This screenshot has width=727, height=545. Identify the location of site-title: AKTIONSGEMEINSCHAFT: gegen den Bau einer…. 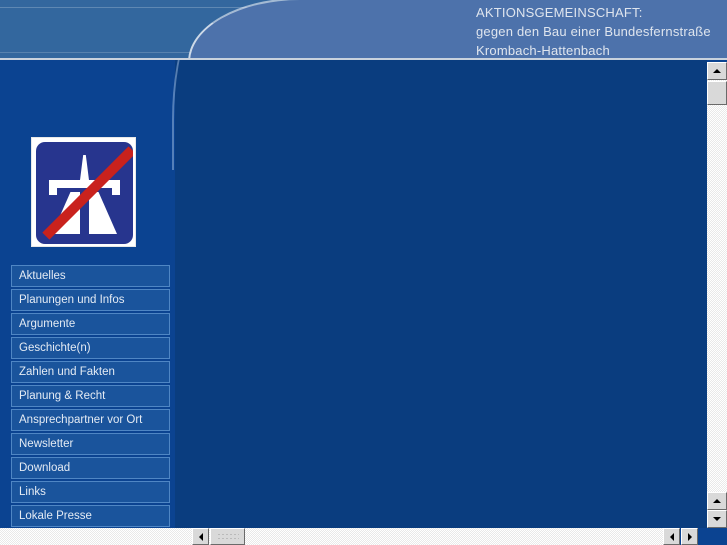
(601, 31).